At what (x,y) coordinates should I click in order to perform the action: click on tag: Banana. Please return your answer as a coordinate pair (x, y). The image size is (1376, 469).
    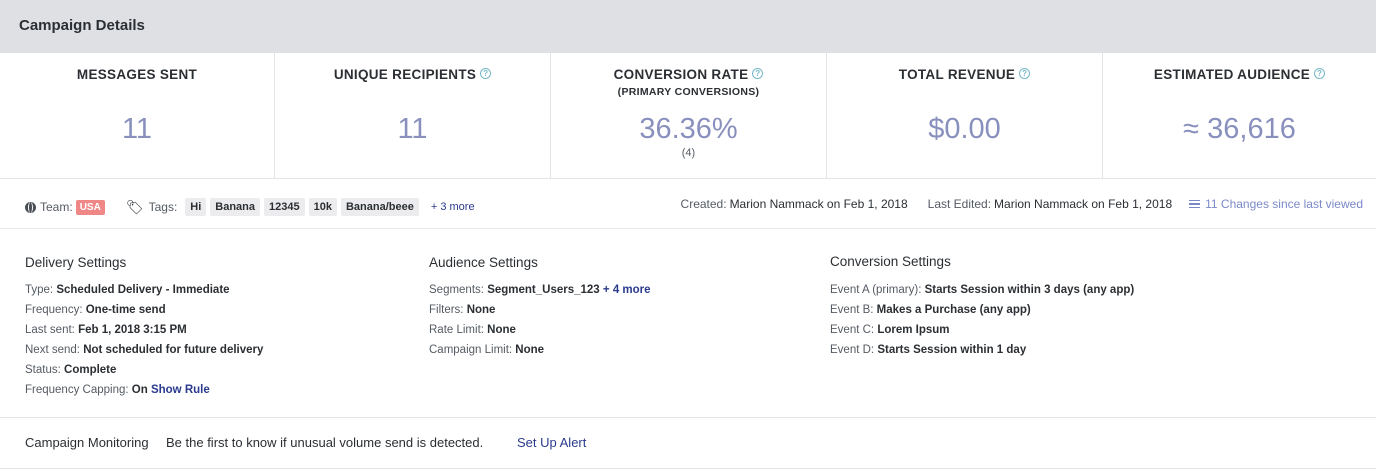
    Looking at the image, I should click on (235, 207).